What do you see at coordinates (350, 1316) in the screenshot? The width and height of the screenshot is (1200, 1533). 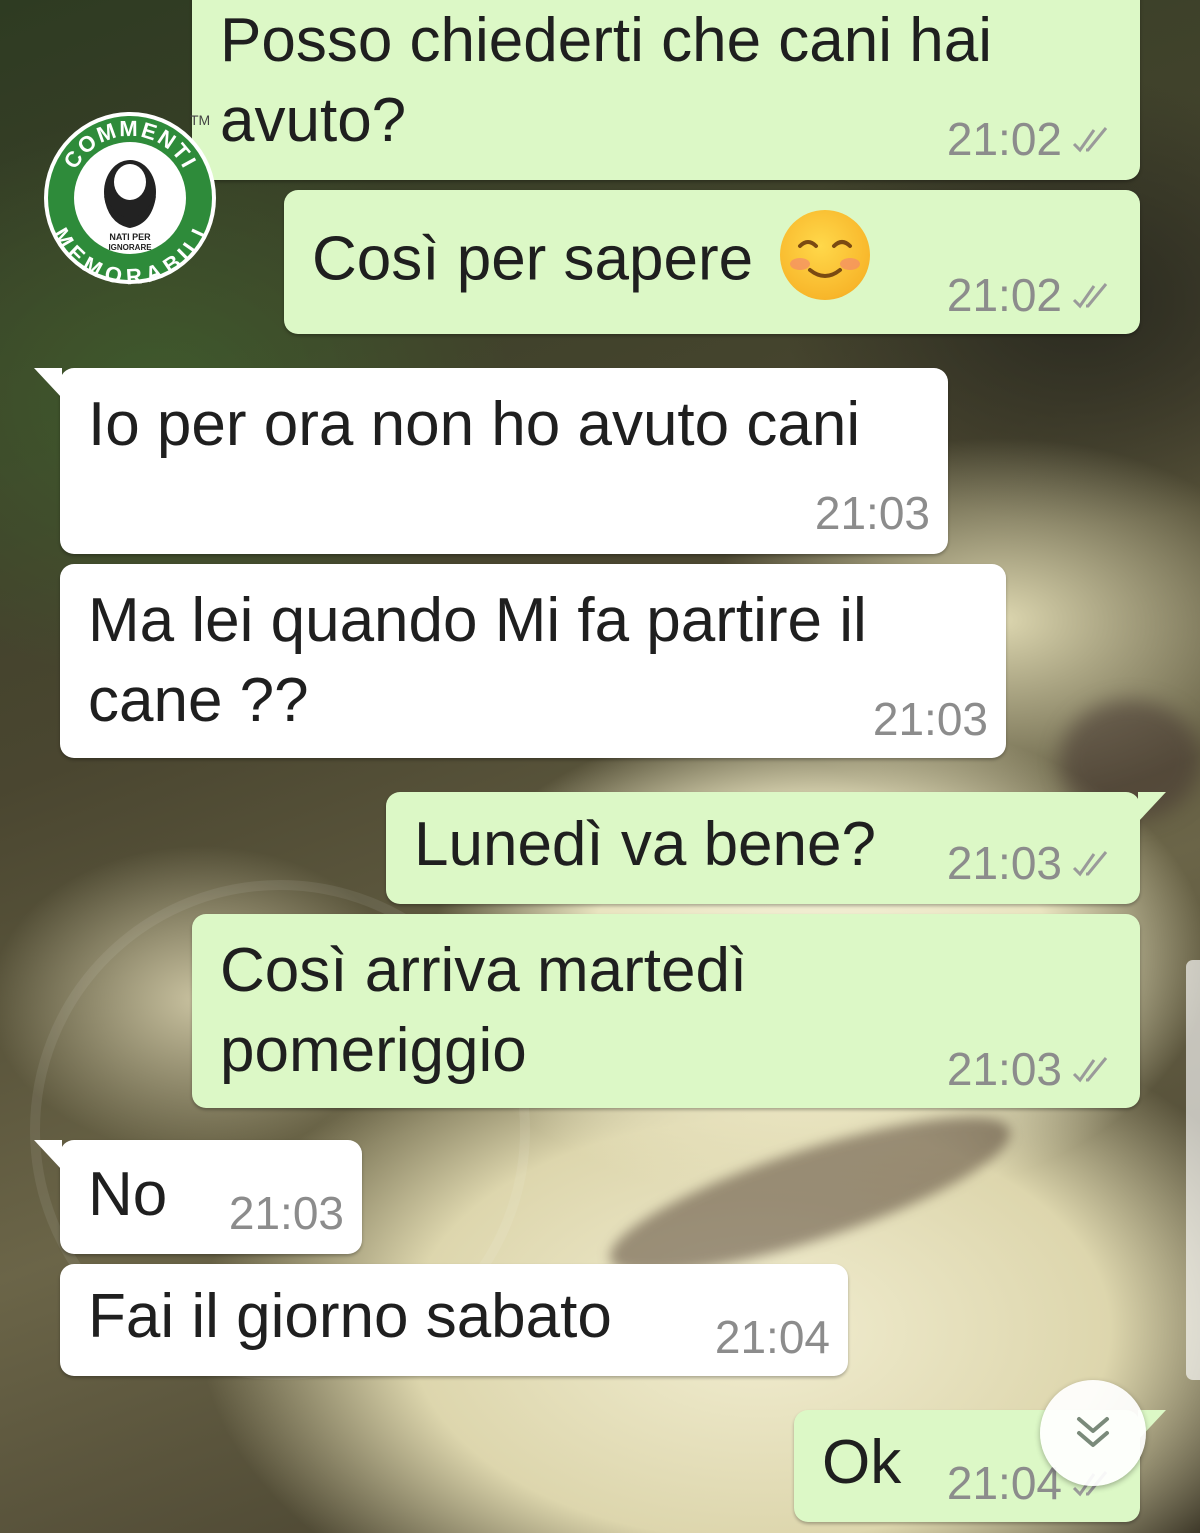 I see `message-text: Fai il giorno sabato` at bounding box center [350, 1316].